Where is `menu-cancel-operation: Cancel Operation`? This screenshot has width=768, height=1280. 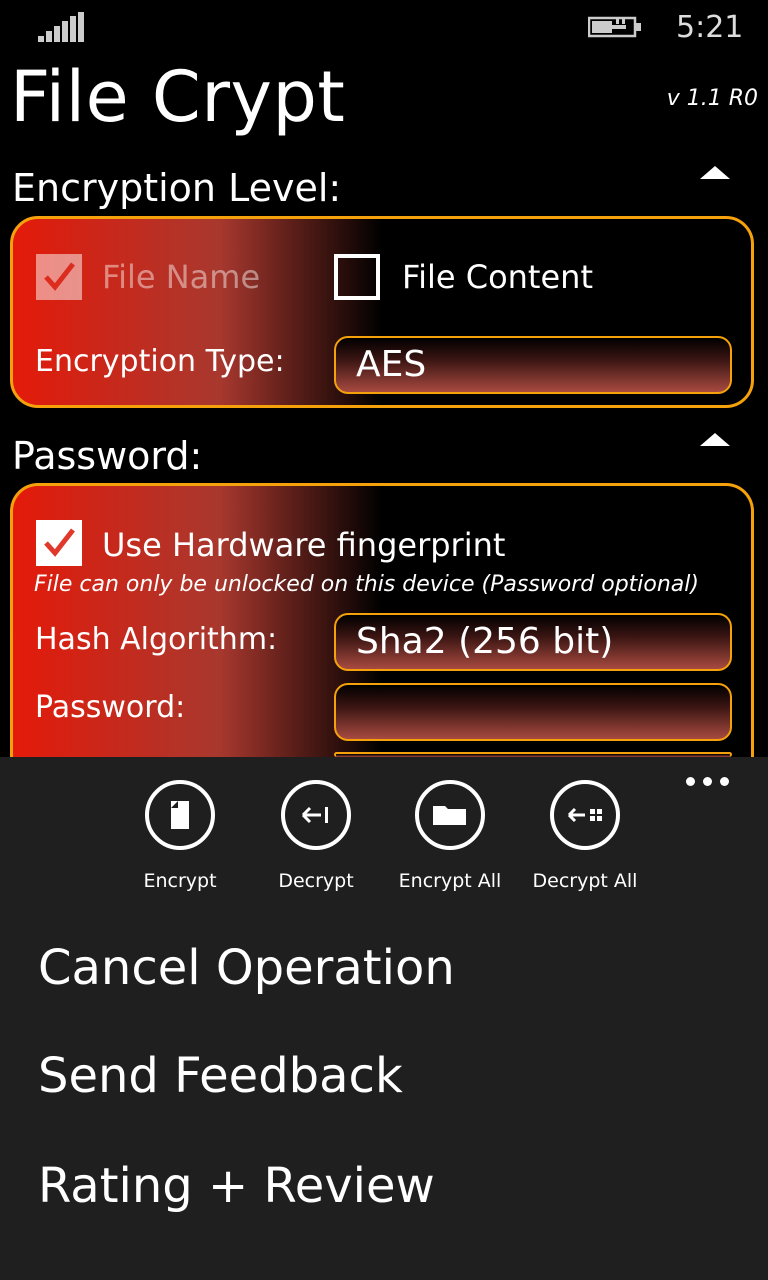 menu-cancel-operation: Cancel Operation is located at coordinates (246, 968).